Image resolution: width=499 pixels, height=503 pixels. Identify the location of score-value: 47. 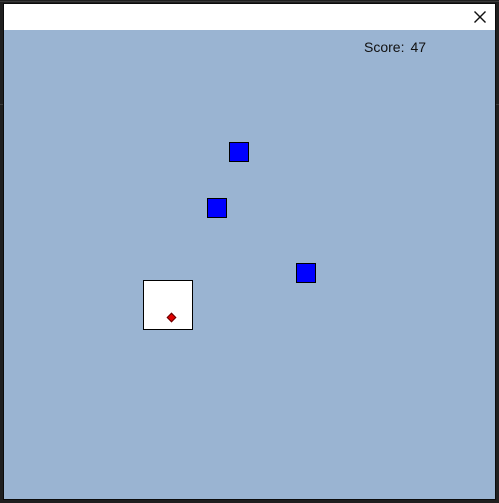
(418, 47).